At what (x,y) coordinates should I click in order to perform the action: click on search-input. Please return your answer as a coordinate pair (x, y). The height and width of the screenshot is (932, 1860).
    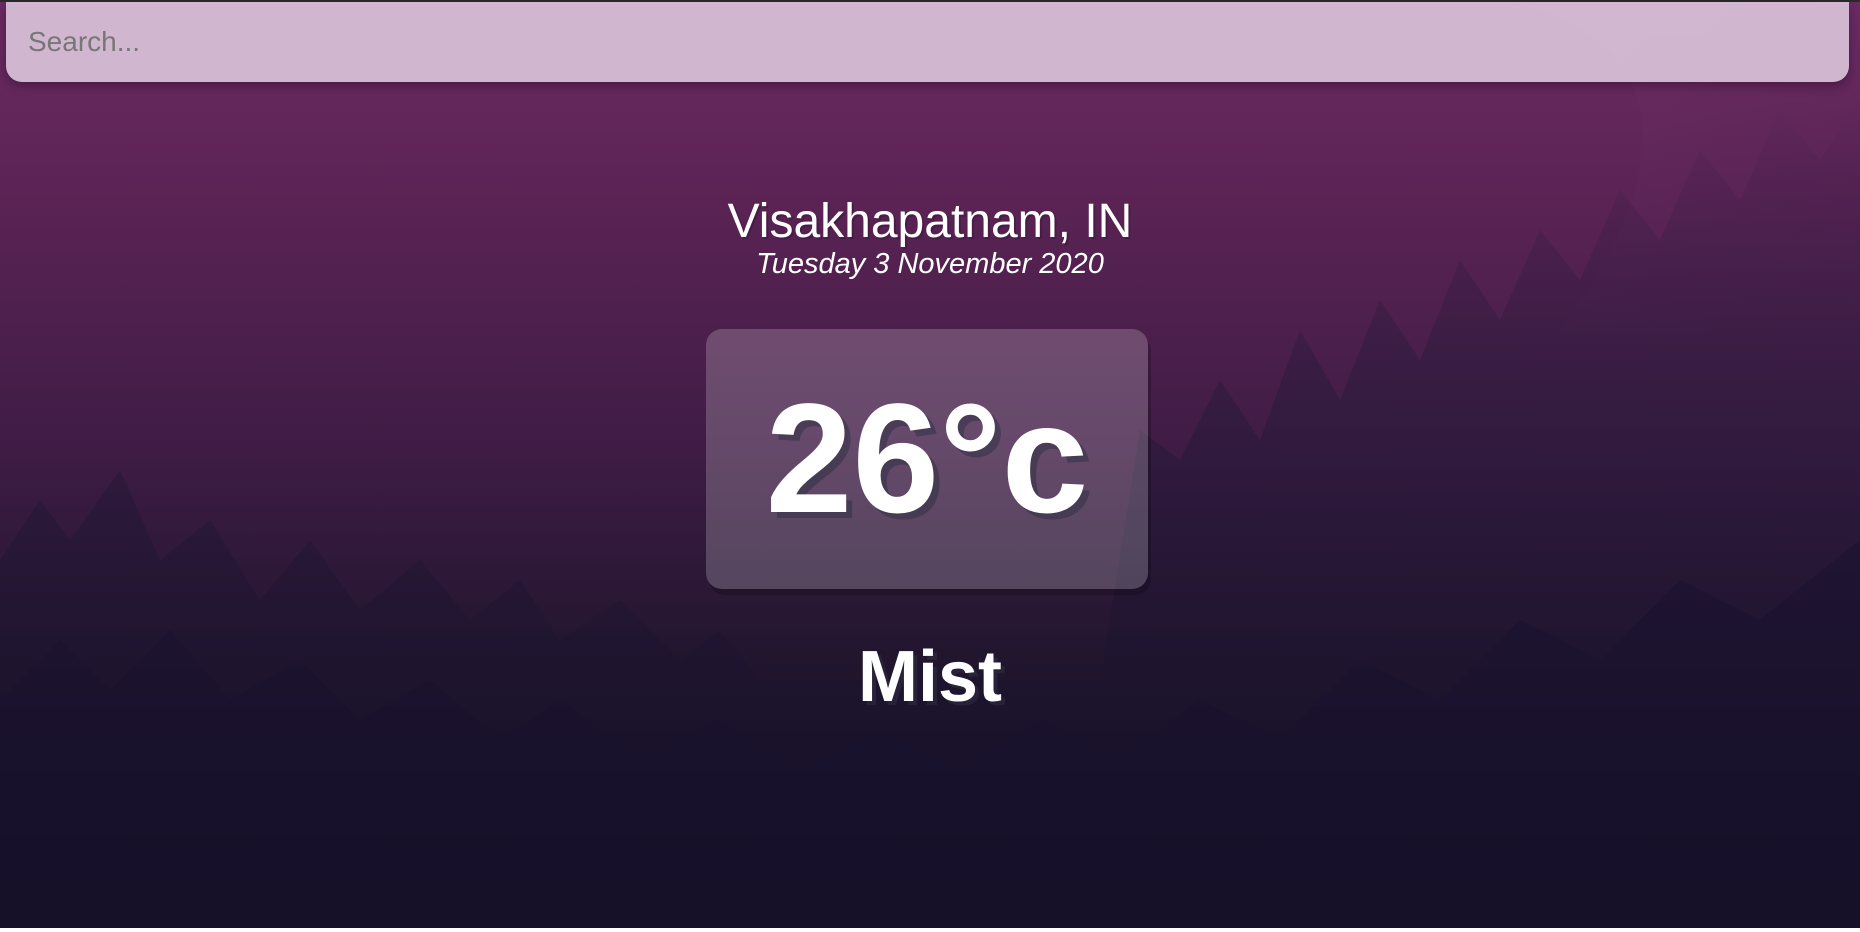
    Looking at the image, I should click on (927, 42).